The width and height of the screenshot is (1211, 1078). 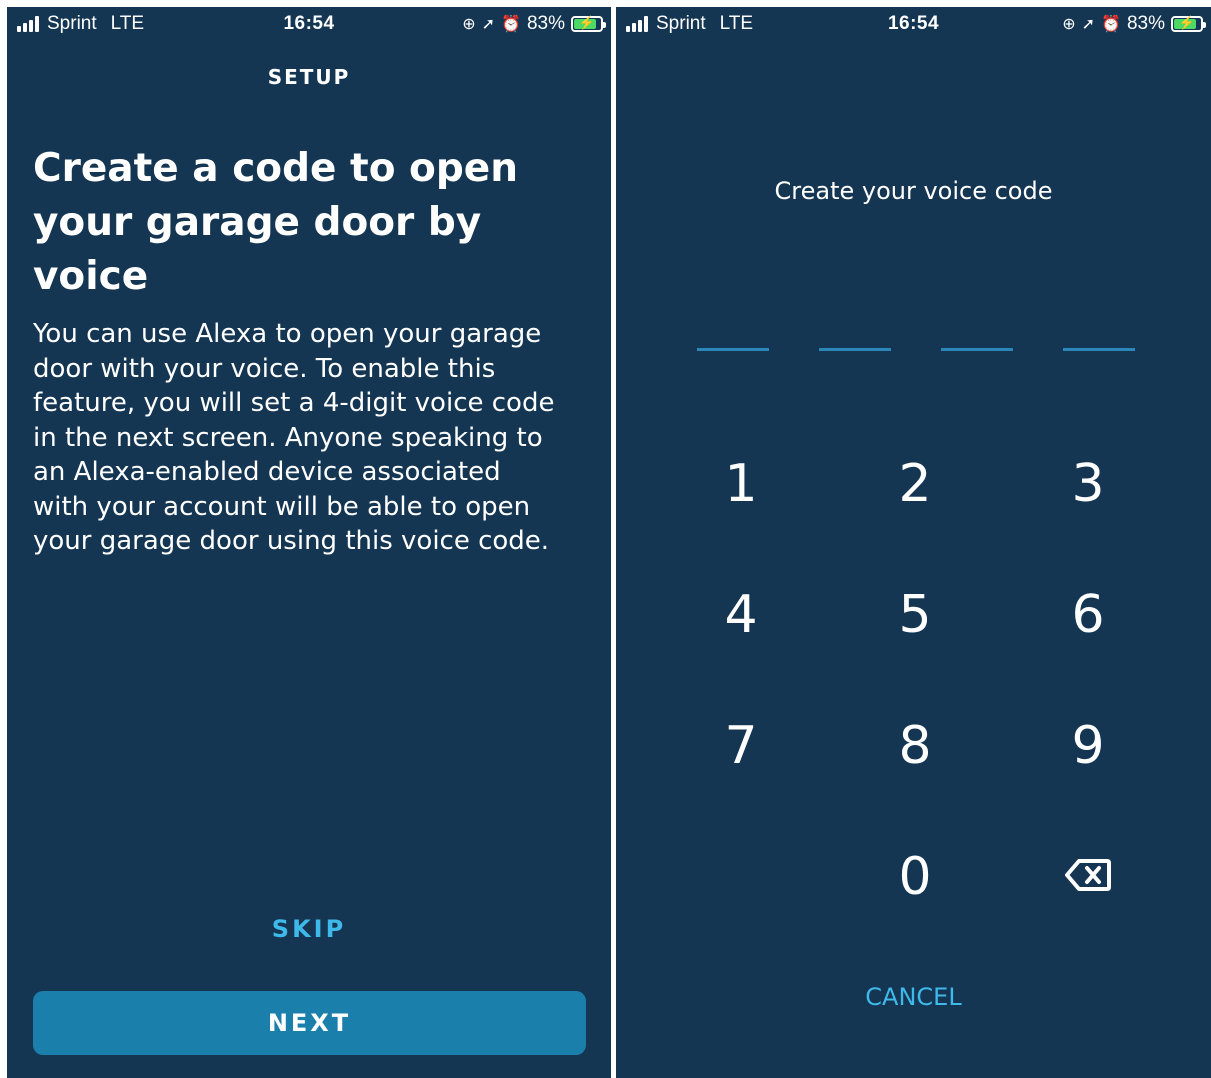 I want to click on cancel-button: CANCEL, so click(x=913, y=997).